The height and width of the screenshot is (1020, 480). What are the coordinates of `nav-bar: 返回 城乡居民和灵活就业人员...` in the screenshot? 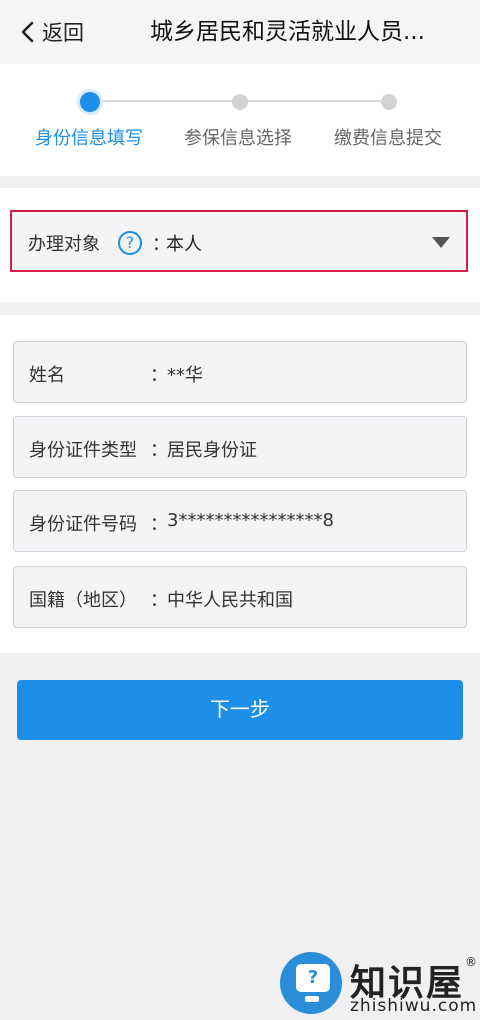 It's located at (240, 32).